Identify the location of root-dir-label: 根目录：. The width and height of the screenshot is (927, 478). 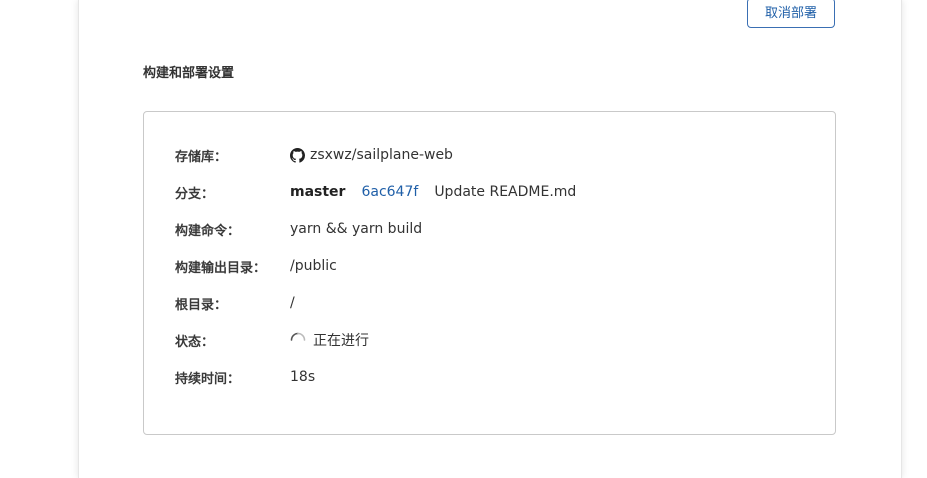
(201, 305).